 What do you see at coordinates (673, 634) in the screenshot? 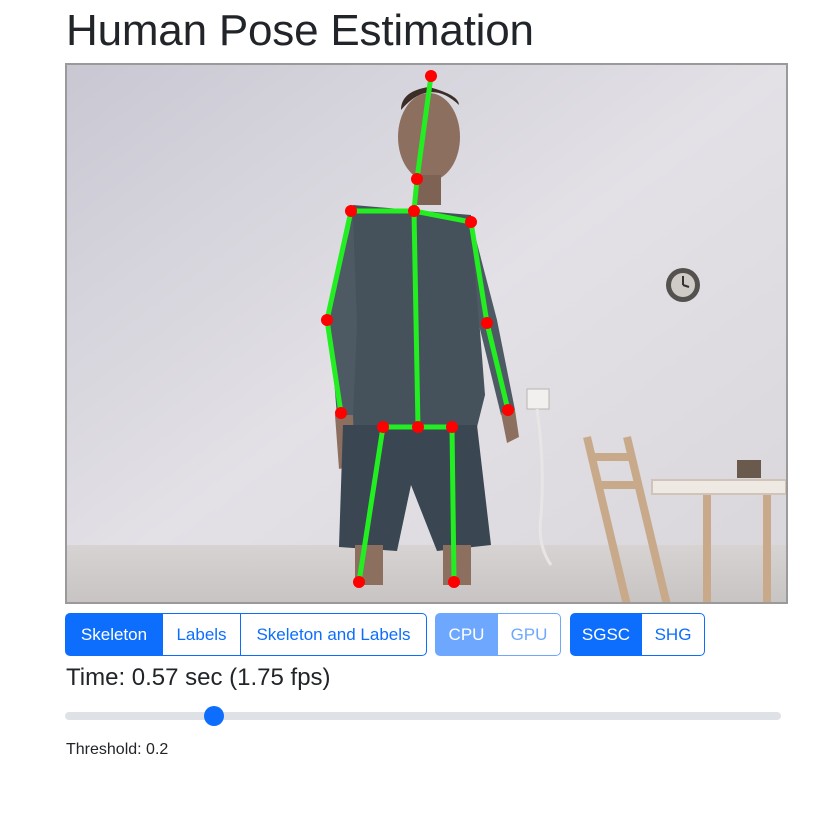
I see `shg-button: SHG` at bounding box center [673, 634].